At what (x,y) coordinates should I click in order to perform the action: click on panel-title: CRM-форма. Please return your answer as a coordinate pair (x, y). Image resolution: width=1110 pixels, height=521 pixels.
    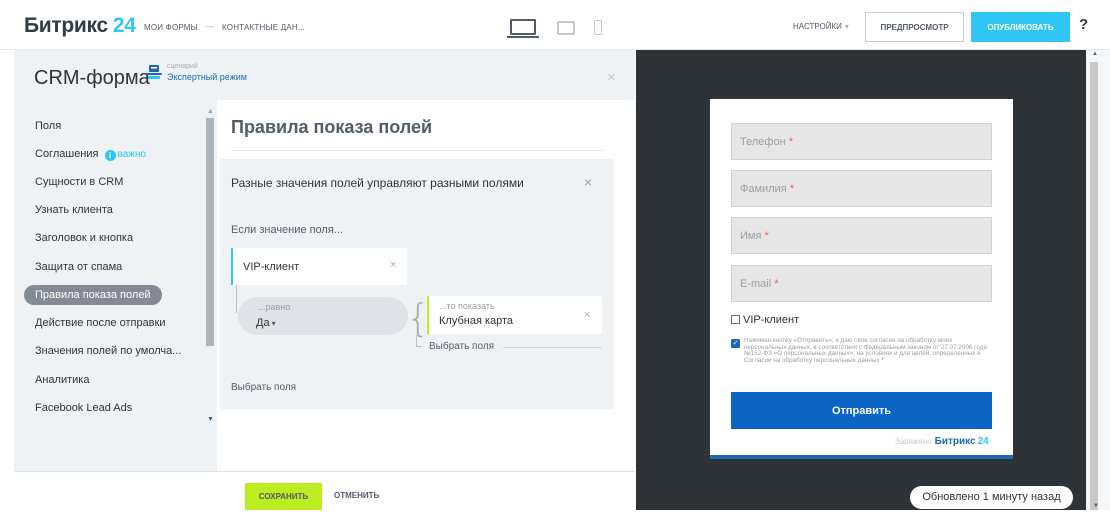
    Looking at the image, I should click on (92, 78).